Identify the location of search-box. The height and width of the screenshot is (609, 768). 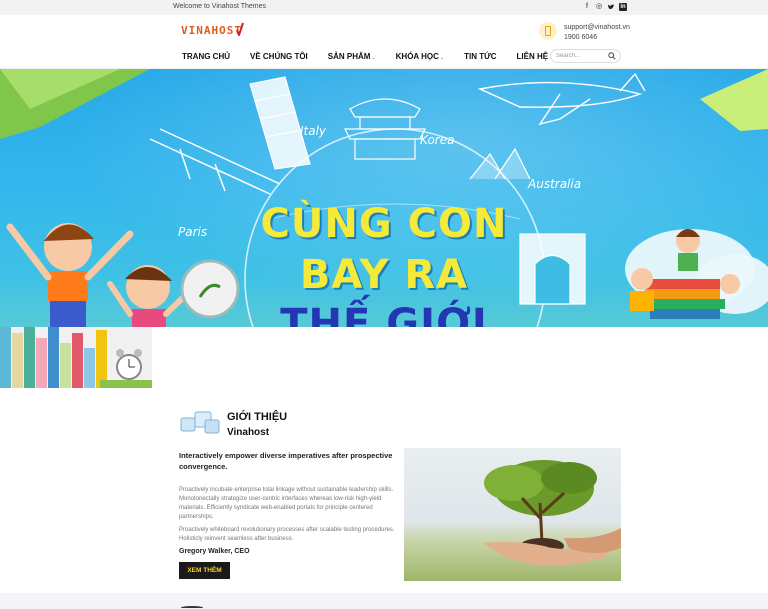
(585, 56).